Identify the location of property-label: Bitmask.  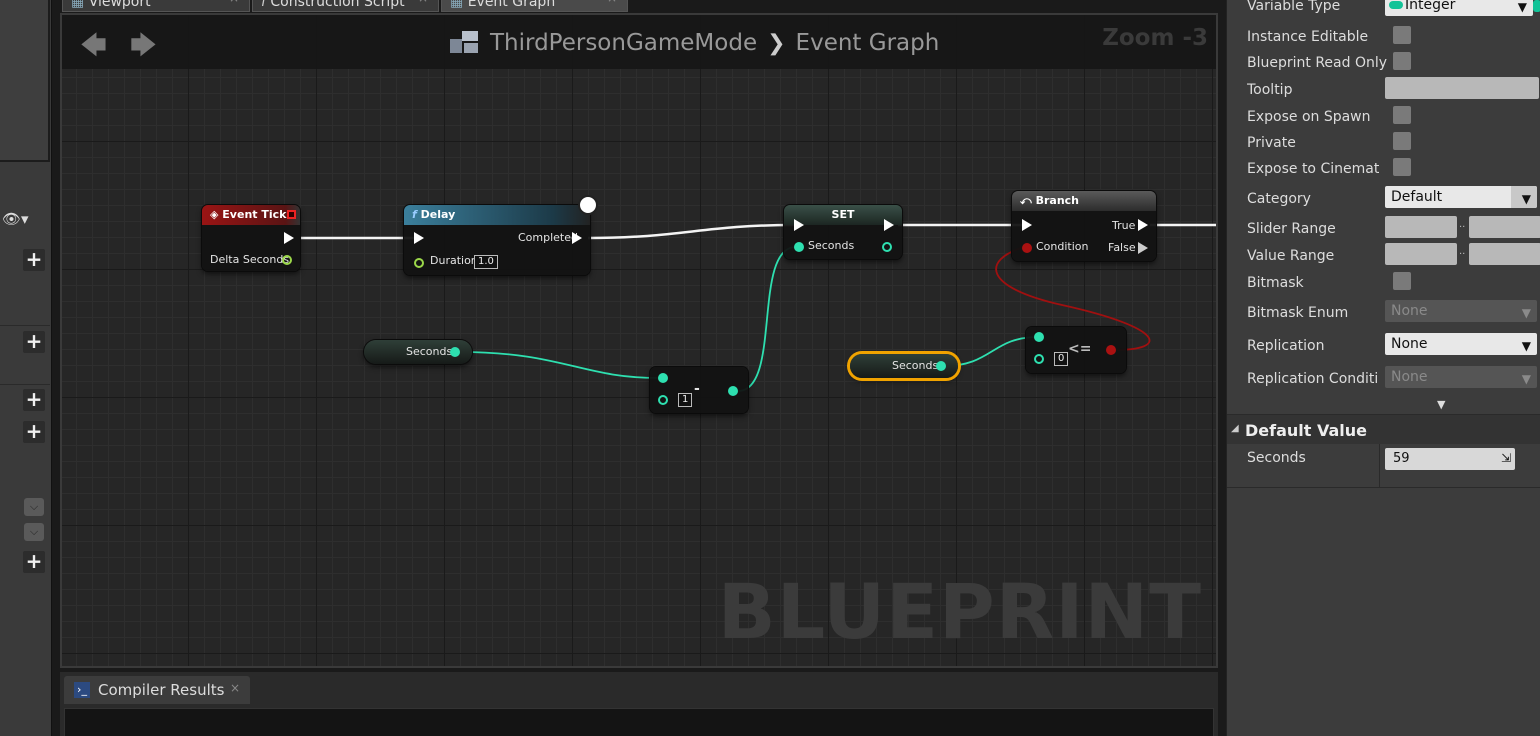
(1275, 283).